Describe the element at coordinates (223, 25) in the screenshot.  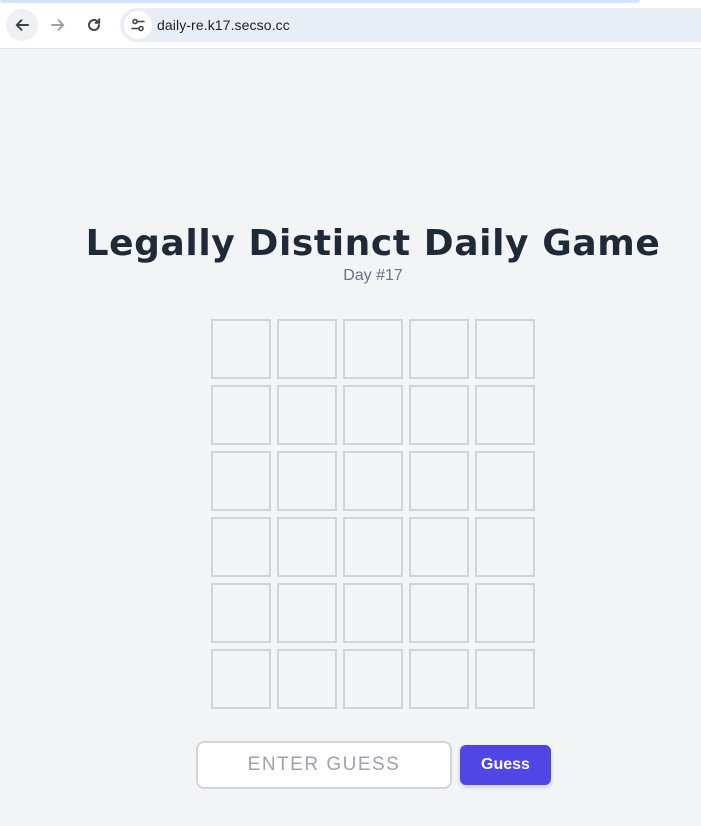
I see `url-text: daily-re.k17.secso.cc` at that location.